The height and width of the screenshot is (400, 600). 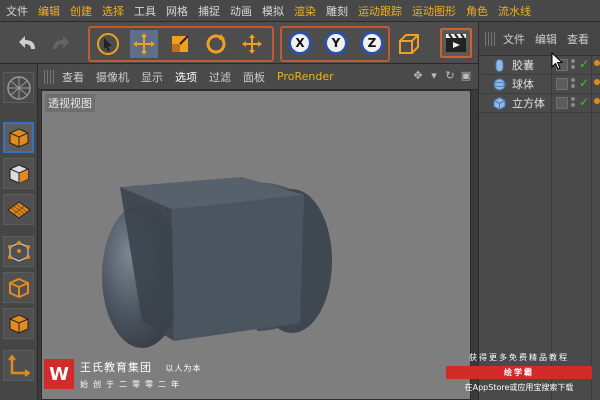 I want to click on polygons-mode-icon, so click(x=18, y=323).